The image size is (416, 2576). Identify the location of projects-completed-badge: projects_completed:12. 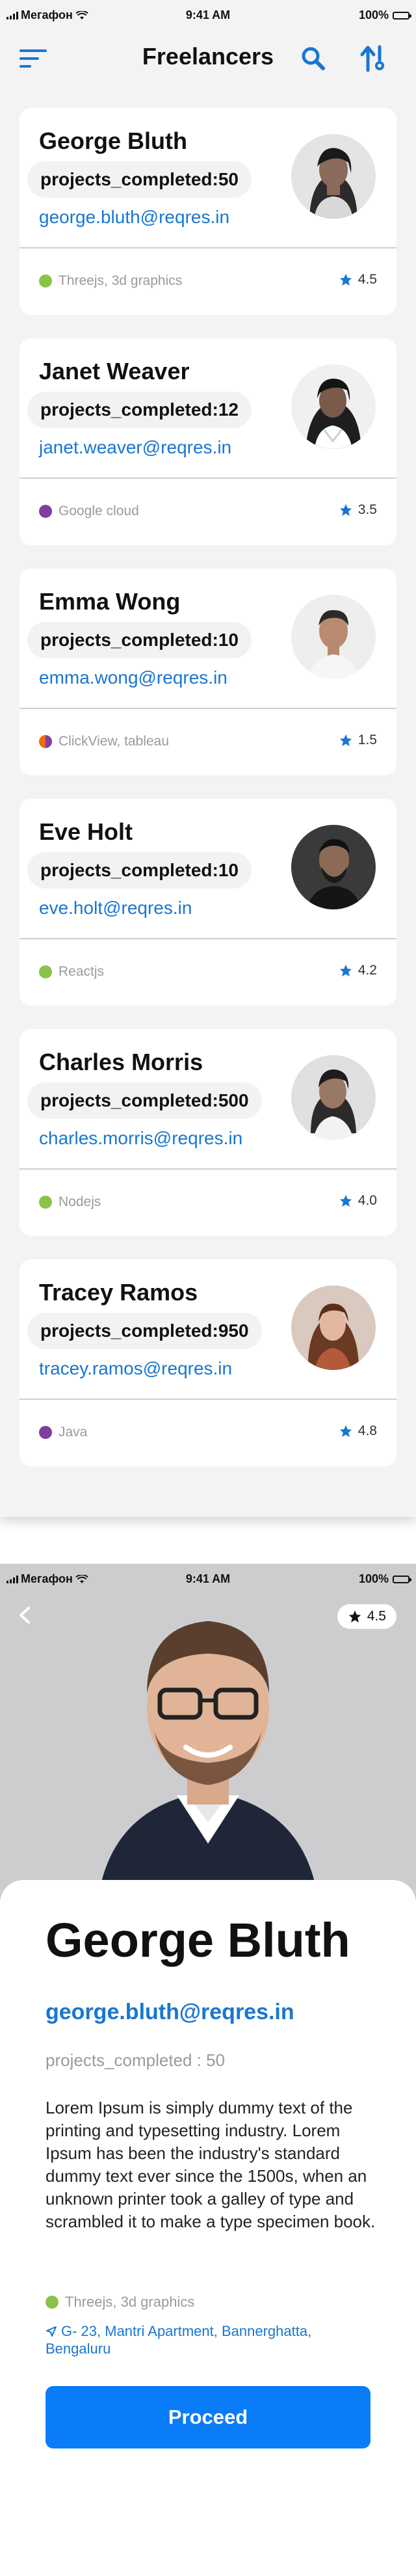
(139, 410).